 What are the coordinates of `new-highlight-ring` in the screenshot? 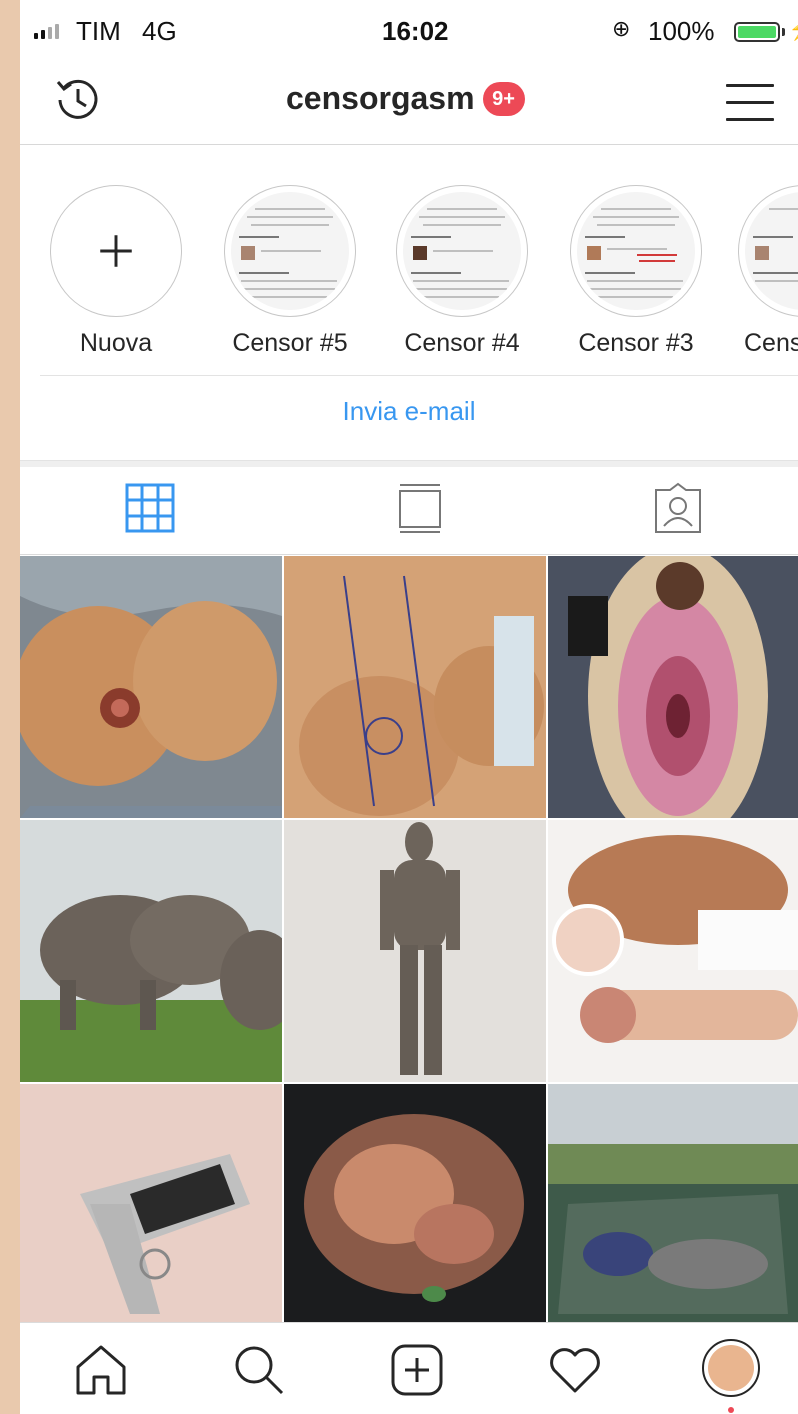 It's located at (116, 251).